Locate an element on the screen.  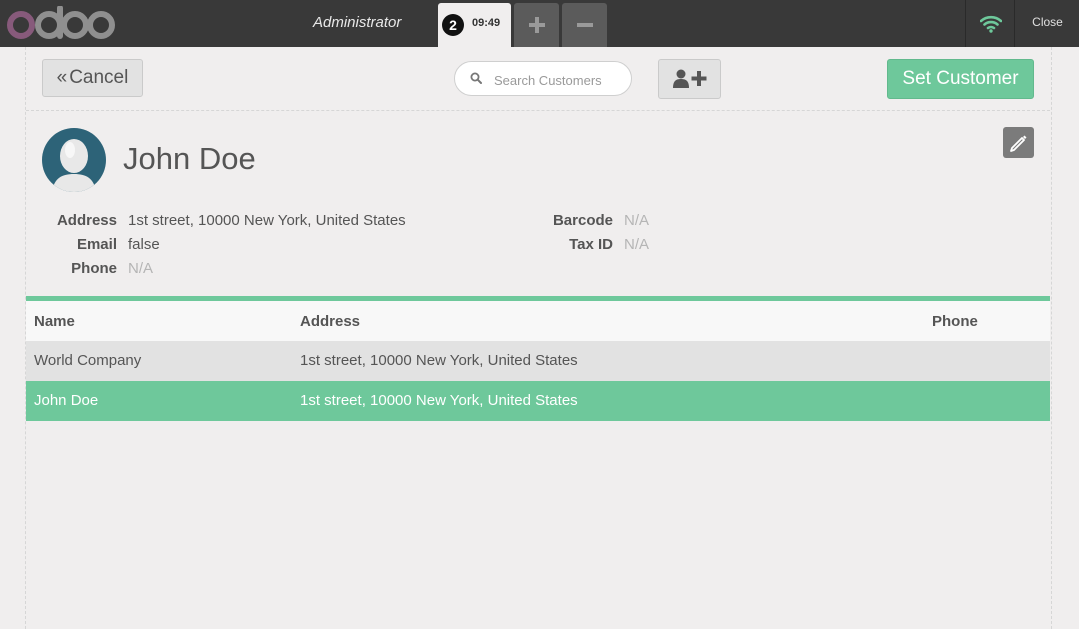
address-label: Address is located at coordinates (86, 220).